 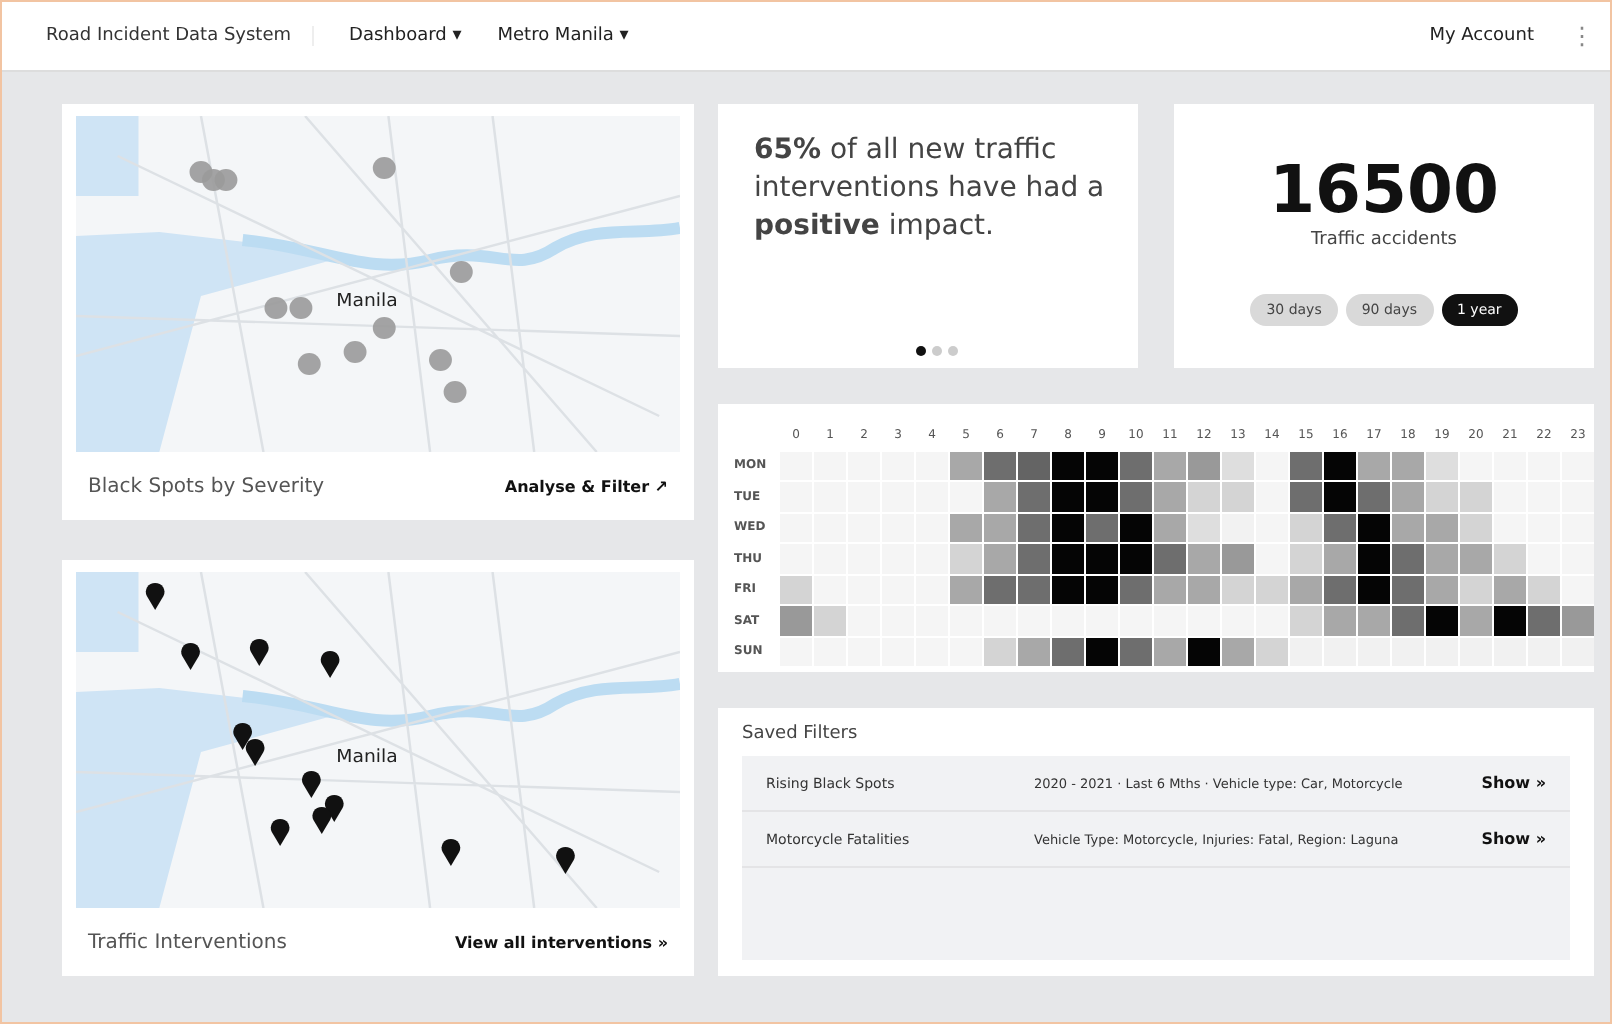 What do you see at coordinates (563, 36) in the screenshot?
I see `nav-menu: Metro Manila ▾` at bounding box center [563, 36].